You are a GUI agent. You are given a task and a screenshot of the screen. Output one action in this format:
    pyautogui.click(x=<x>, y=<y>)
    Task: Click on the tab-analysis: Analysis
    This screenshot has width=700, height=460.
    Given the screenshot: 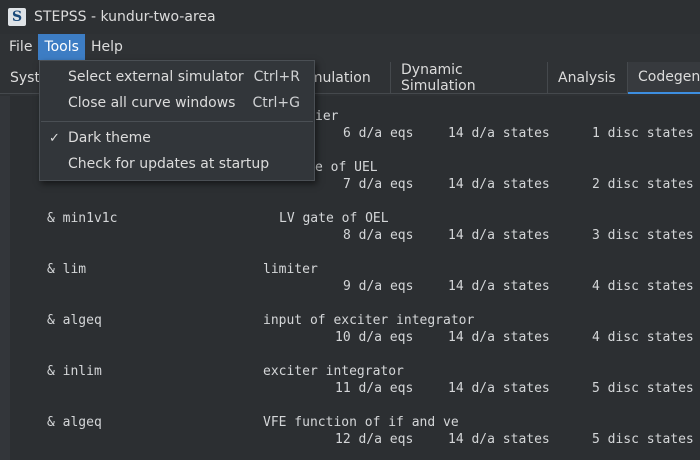 What is the action you would take?
    pyautogui.click(x=588, y=78)
    